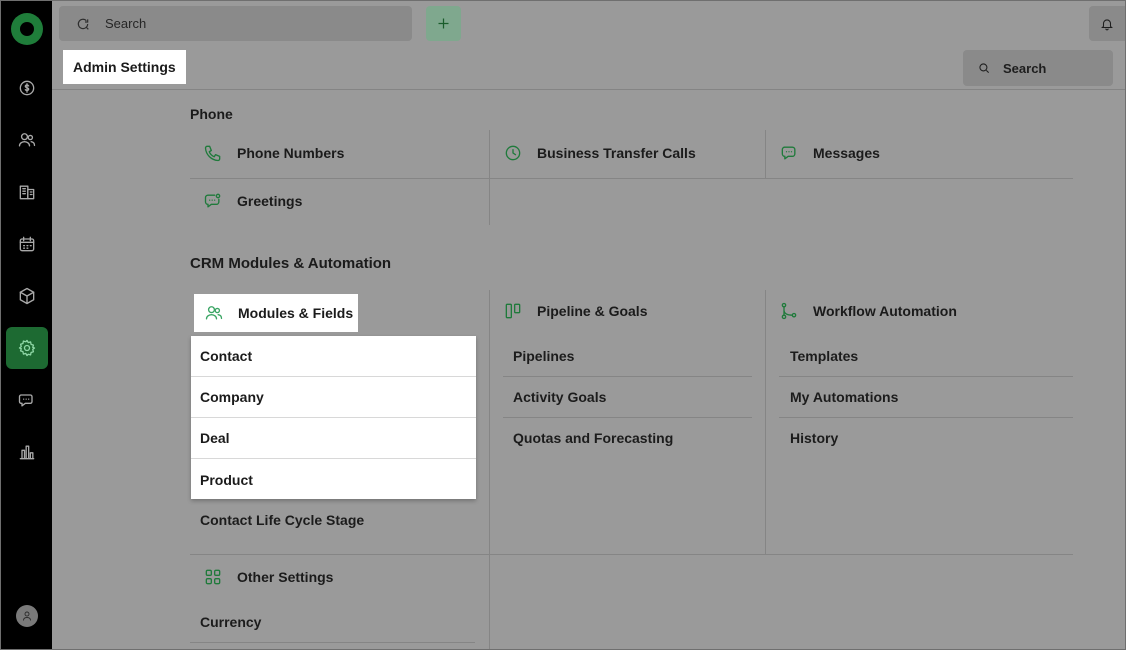 The height and width of the screenshot is (650, 1126). Describe the element at coordinates (270, 201) in the screenshot. I see `greetings-label: Greetings` at that location.